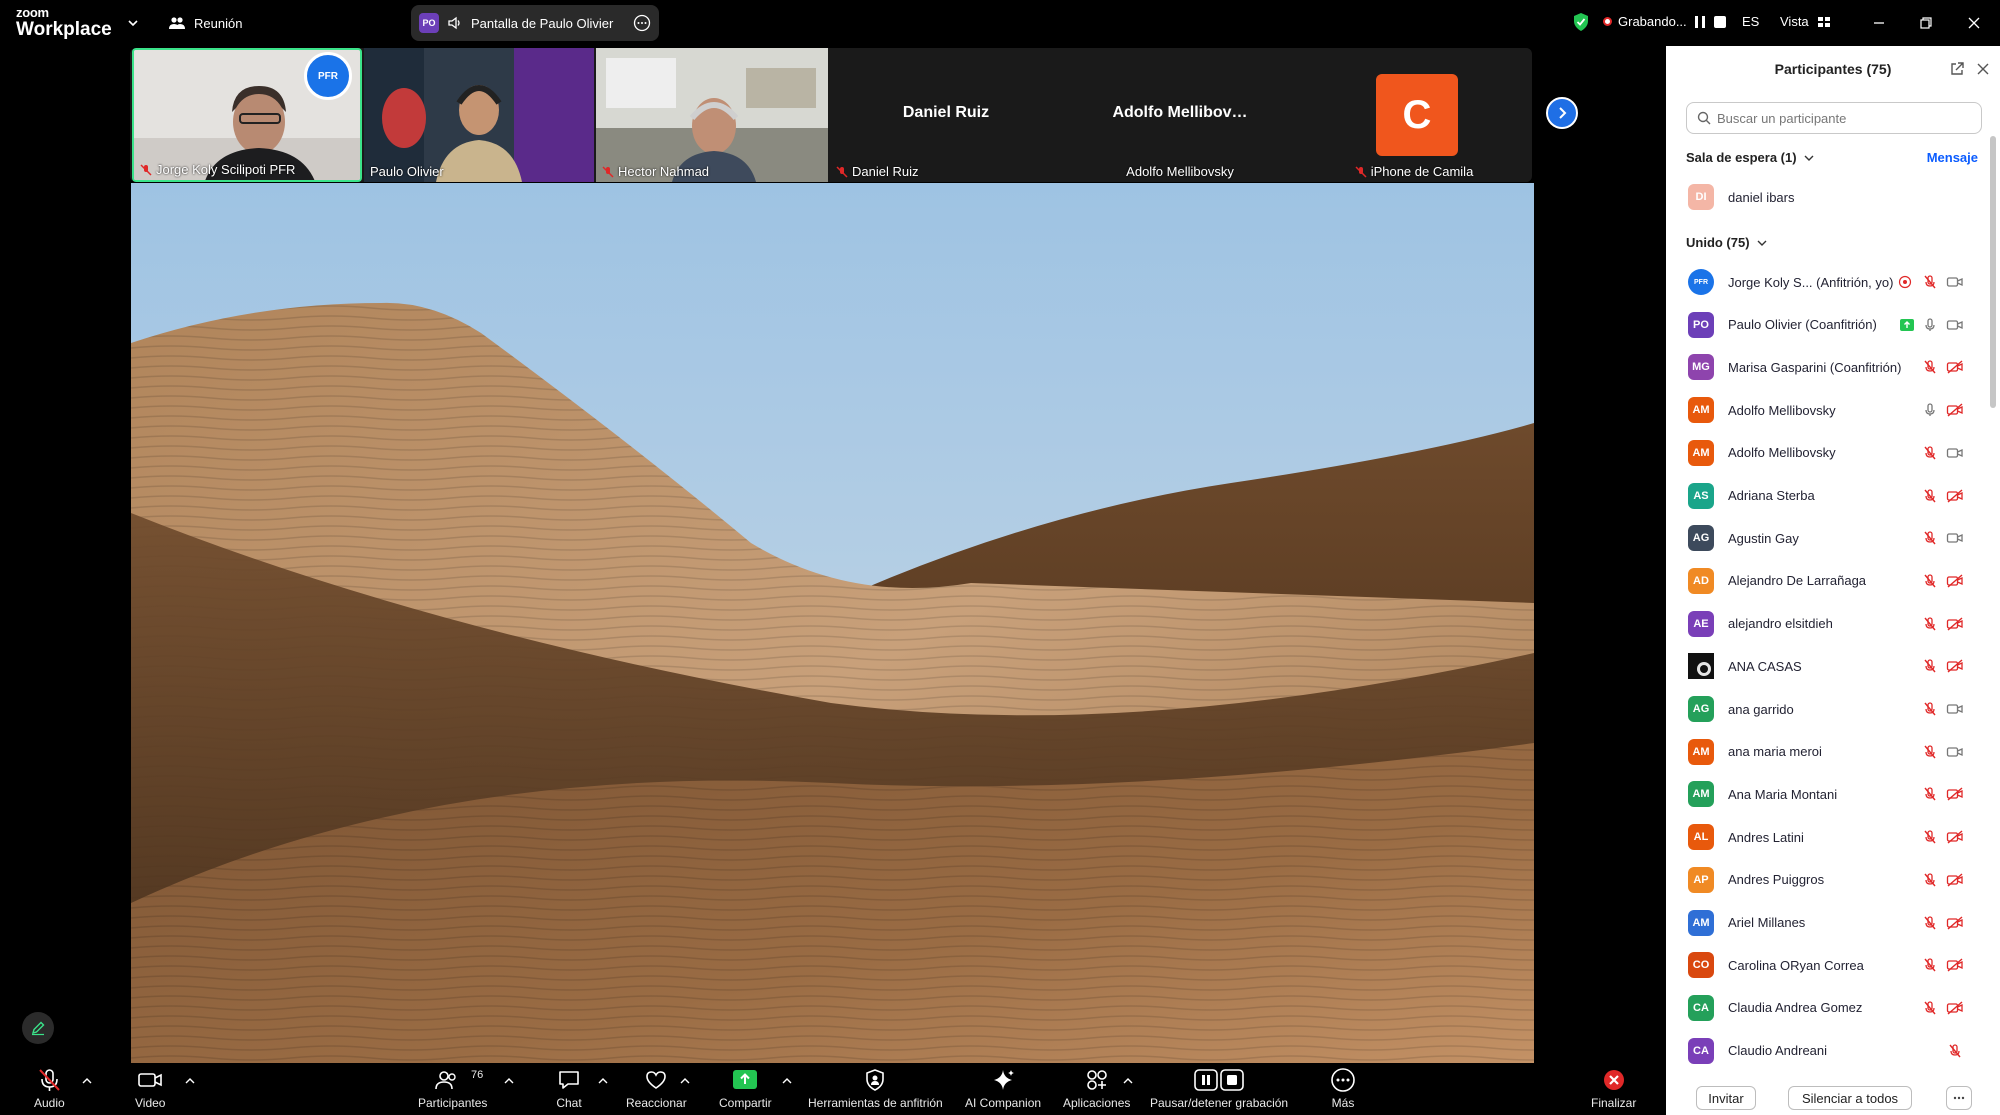 Image resolution: width=2000 pixels, height=1115 pixels. Describe the element at coordinates (1879, 23) in the screenshot. I see `minimize-button` at that location.